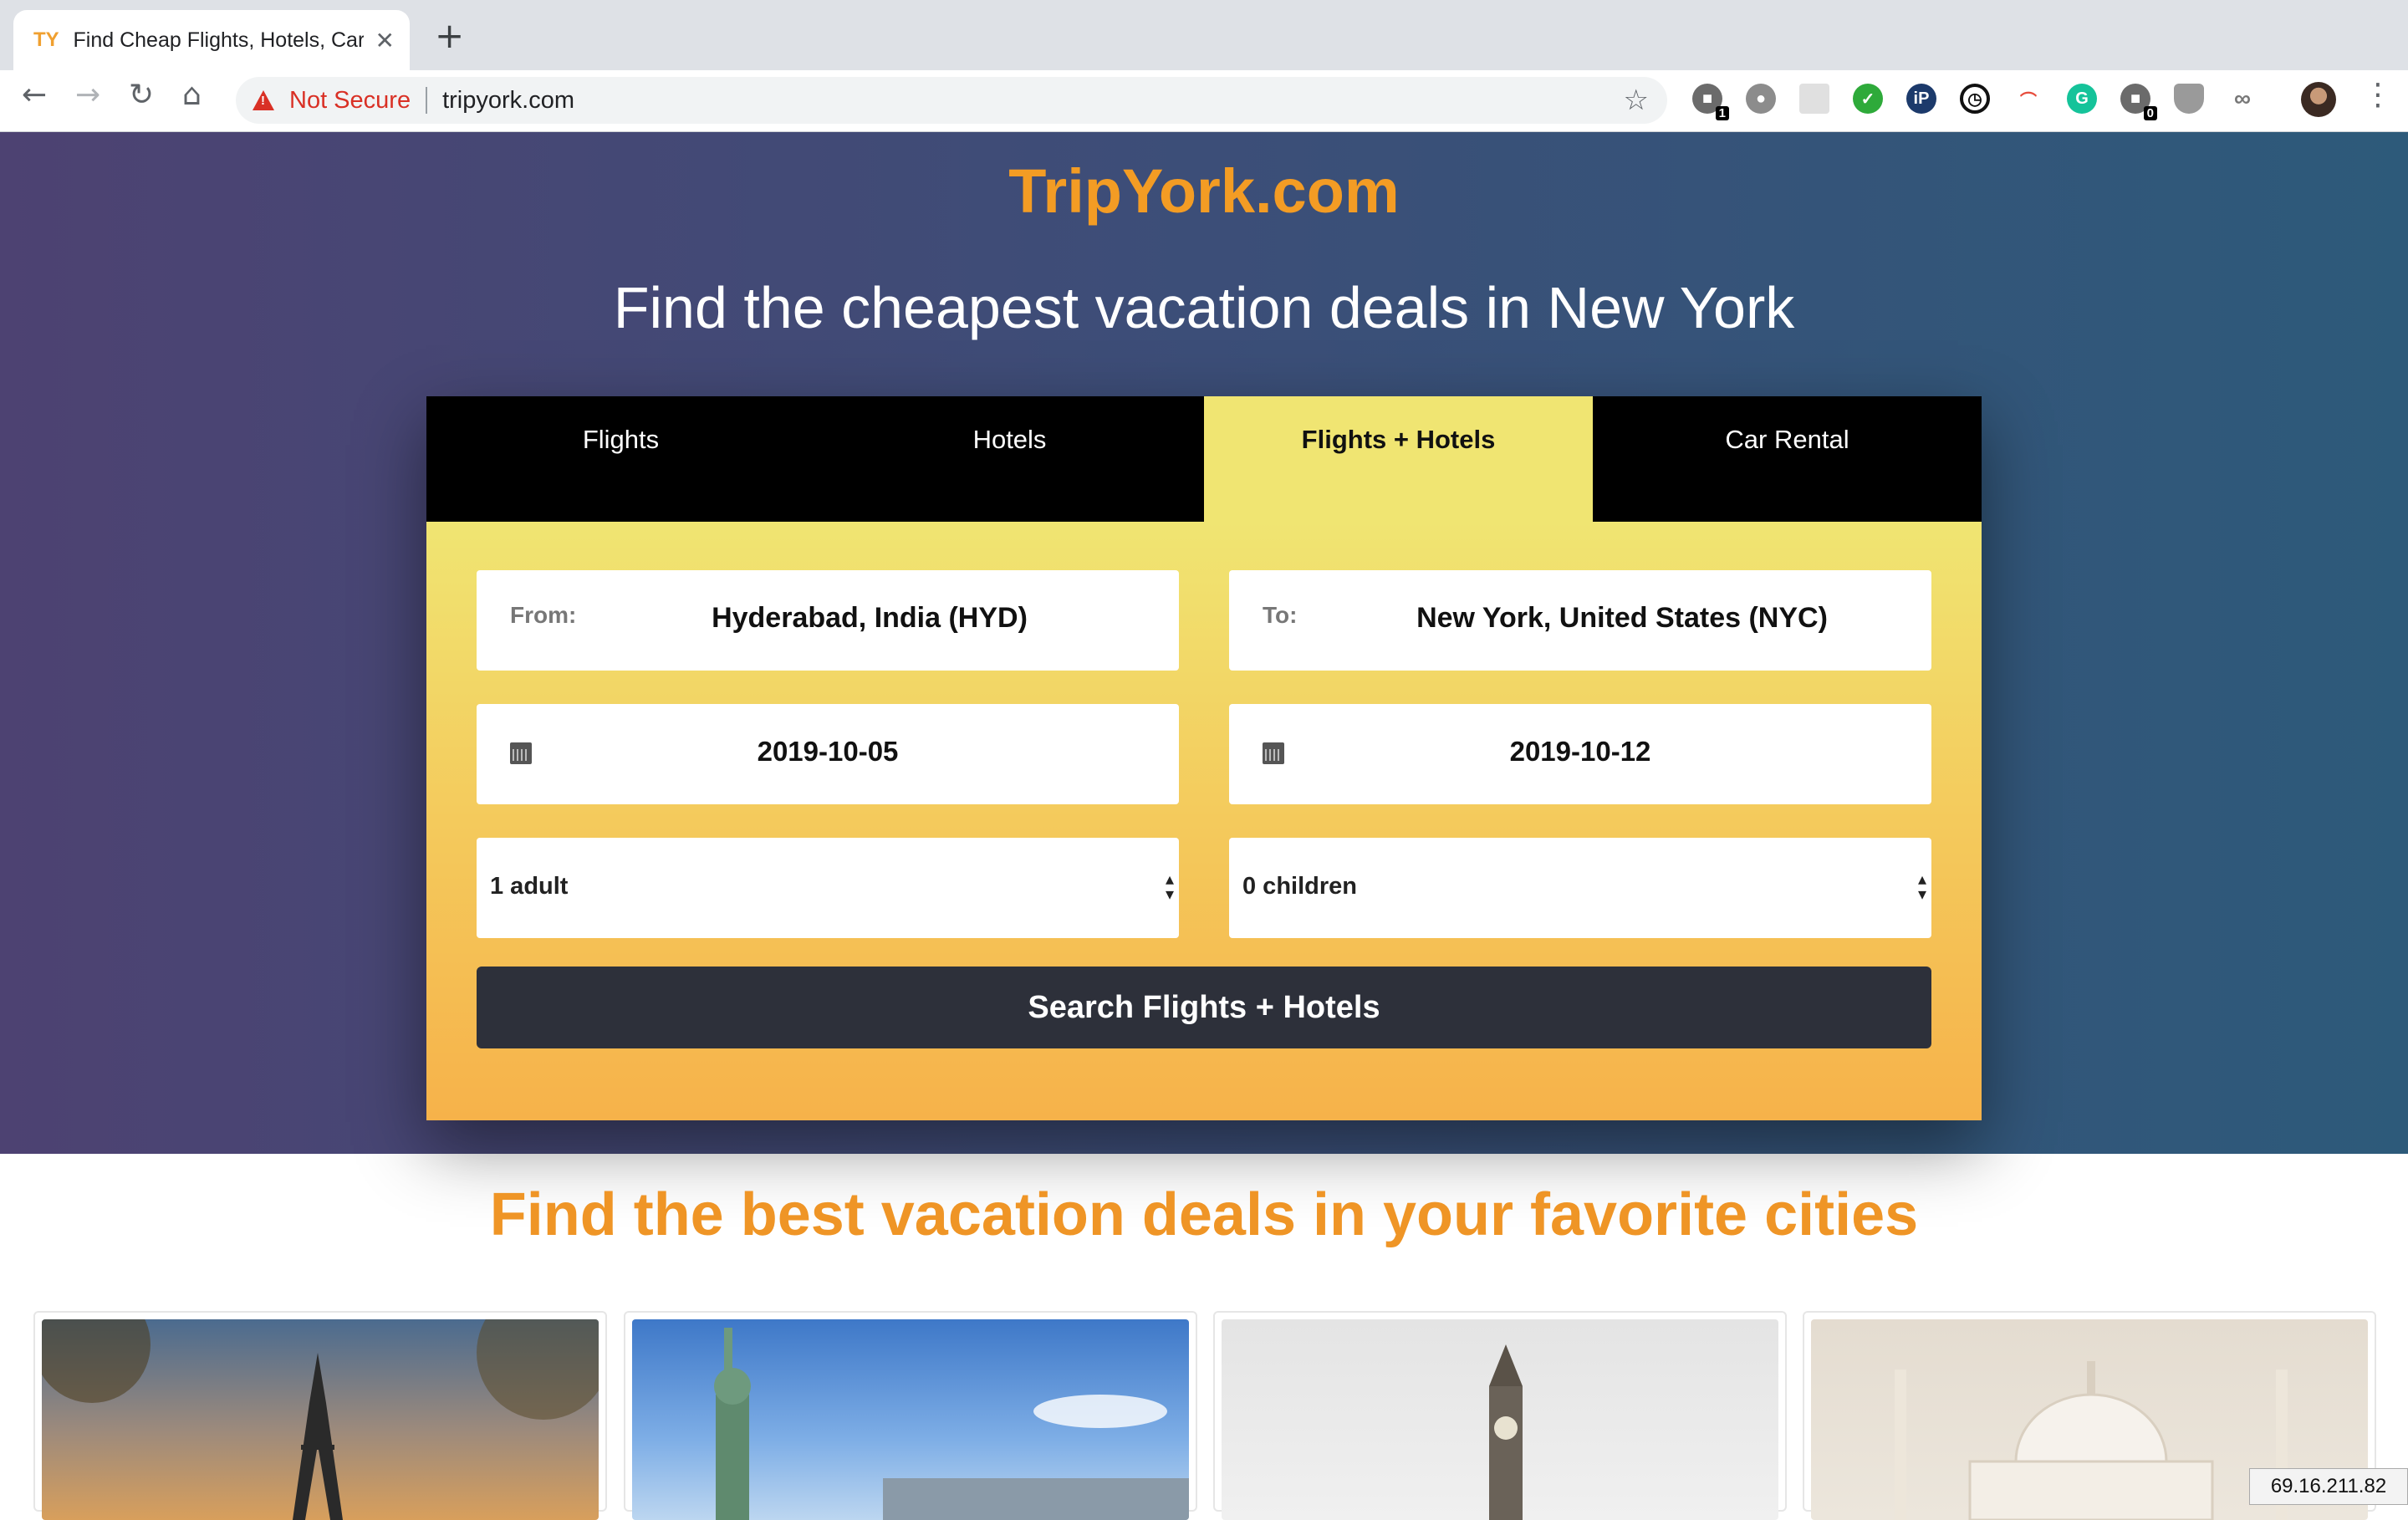 The image size is (2408, 1520). Describe the element at coordinates (1622, 619) in the screenshot. I see `to-value: New York, United States (NYC)` at that location.